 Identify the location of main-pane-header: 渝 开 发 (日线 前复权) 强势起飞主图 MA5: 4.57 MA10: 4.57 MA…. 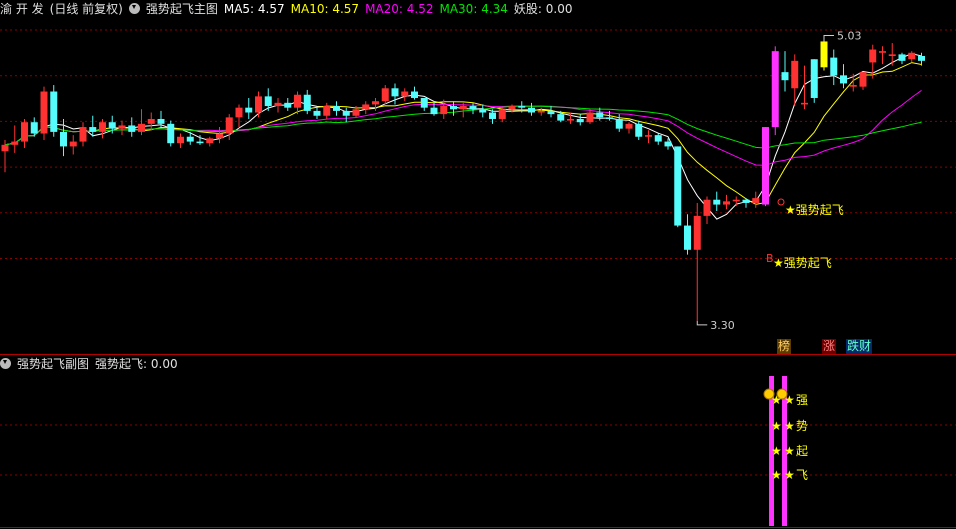
(289, 9).